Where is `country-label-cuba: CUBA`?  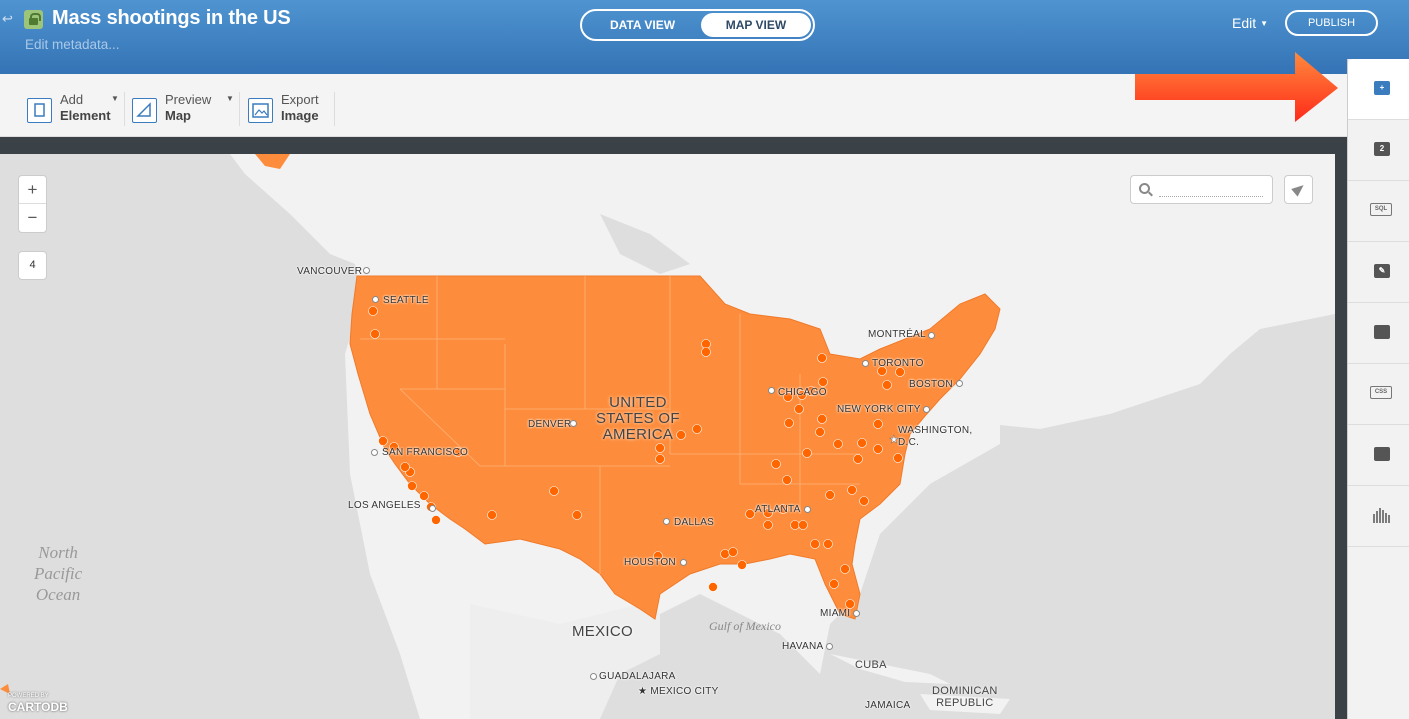
country-label-cuba: CUBA is located at coordinates (871, 665).